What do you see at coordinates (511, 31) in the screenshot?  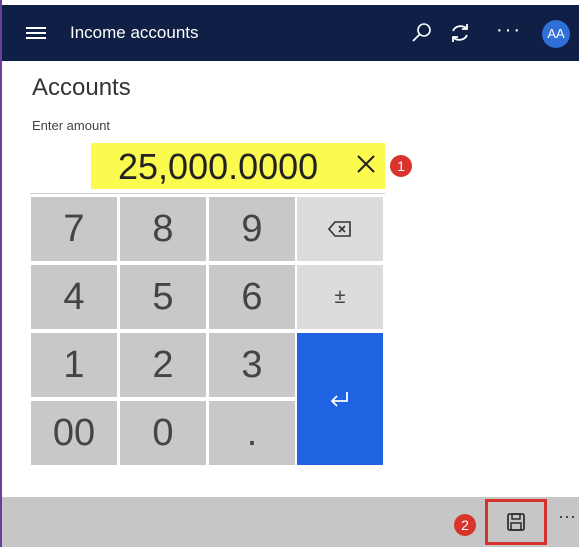 I see `more-options-icon: ···` at bounding box center [511, 31].